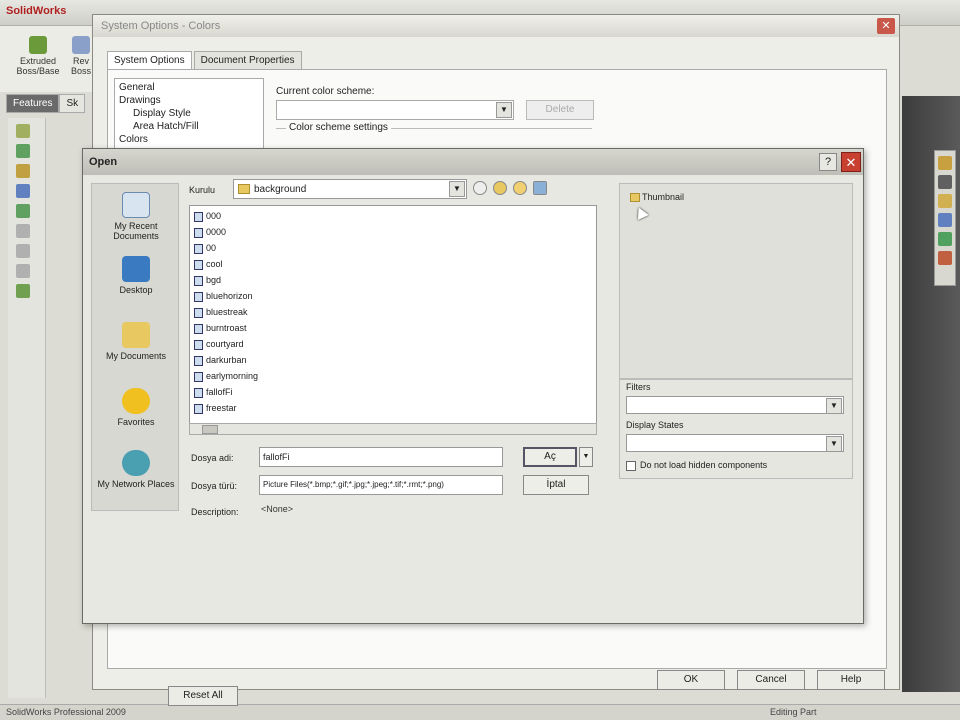 This screenshot has height=720, width=960. Describe the element at coordinates (203, 696) in the screenshot. I see `reset-all-button: Reset All` at that location.